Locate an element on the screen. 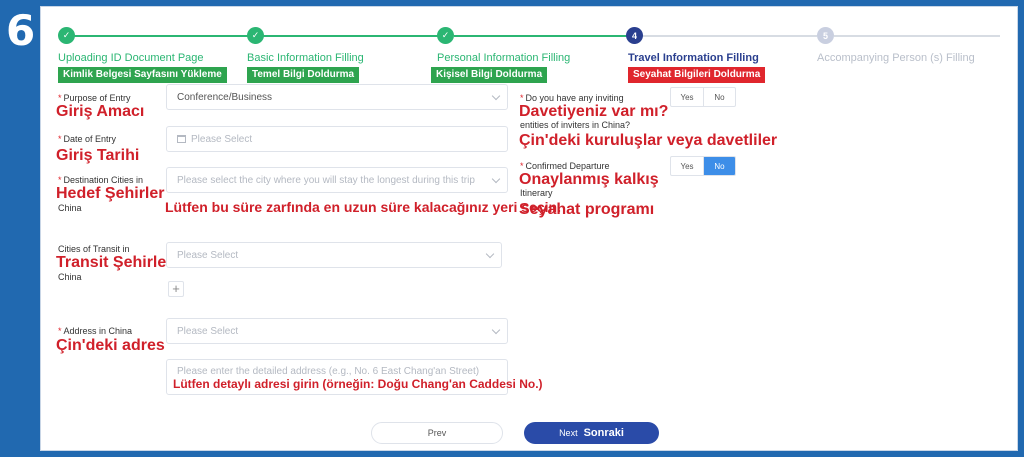 This screenshot has width=1024, height=457. transit-select: Please Select is located at coordinates (334, 255).